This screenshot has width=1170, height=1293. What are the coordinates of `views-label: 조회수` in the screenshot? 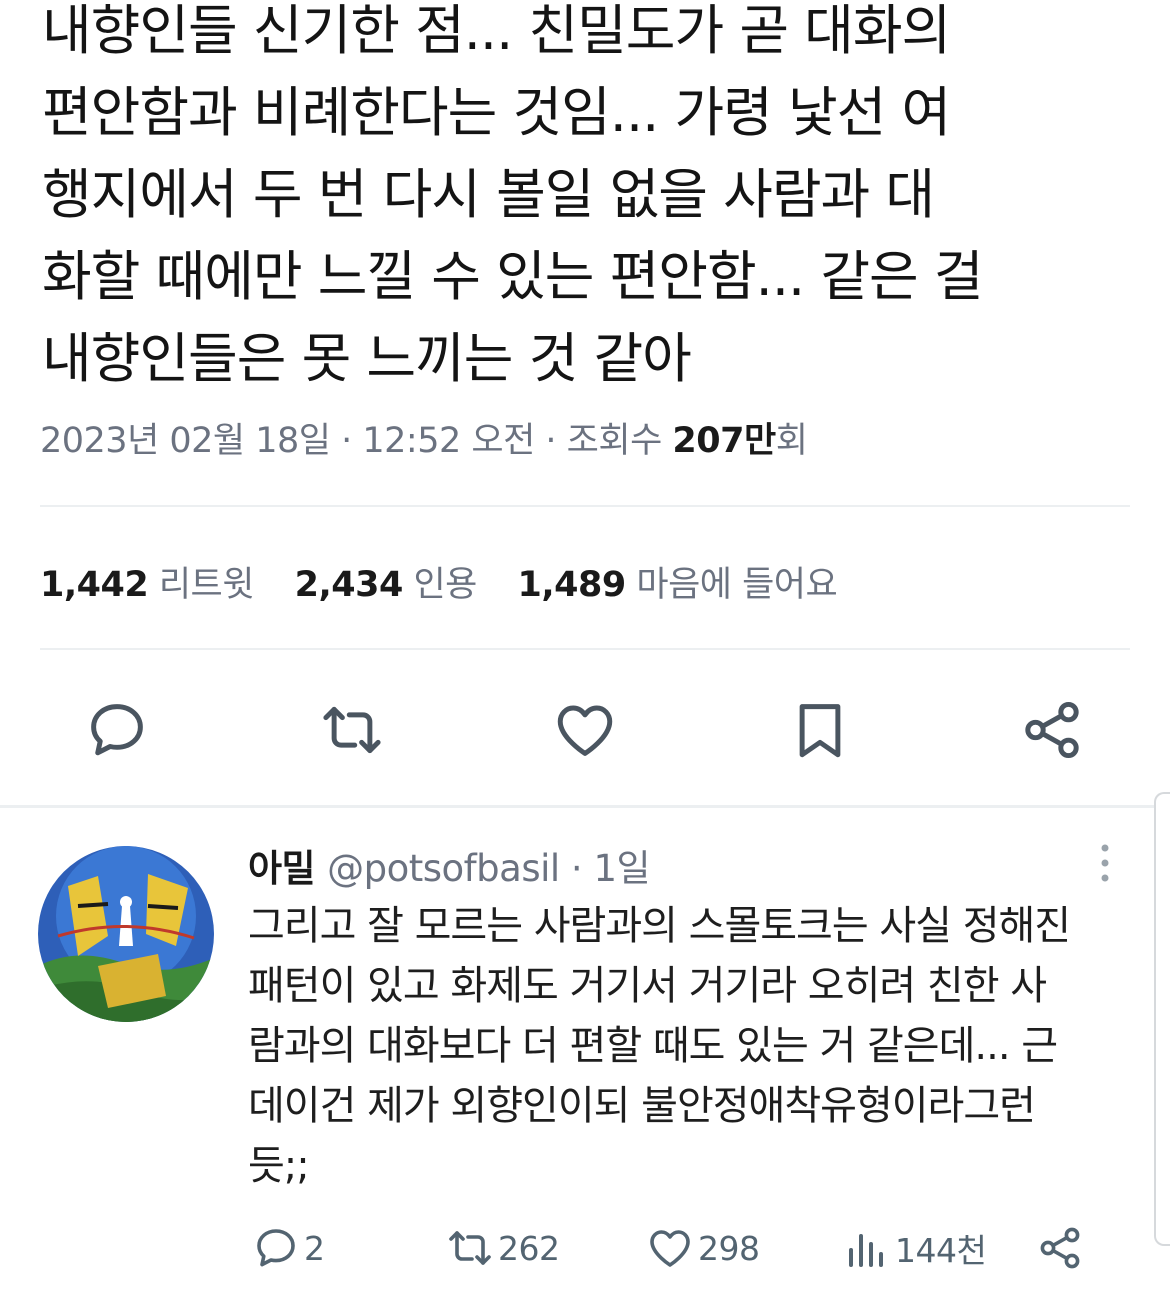 It's located at (614, 441).